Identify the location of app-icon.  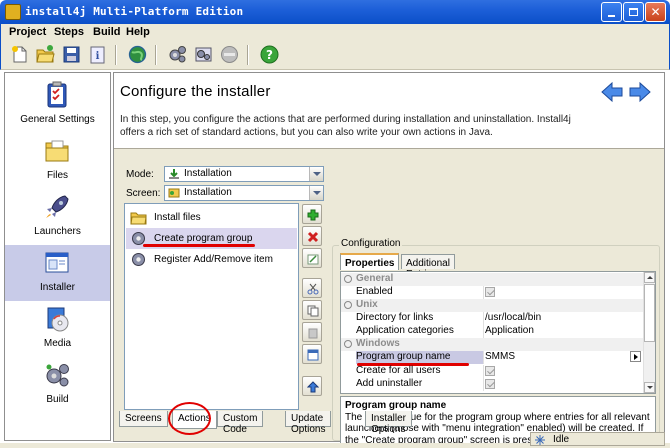
(13, 12).